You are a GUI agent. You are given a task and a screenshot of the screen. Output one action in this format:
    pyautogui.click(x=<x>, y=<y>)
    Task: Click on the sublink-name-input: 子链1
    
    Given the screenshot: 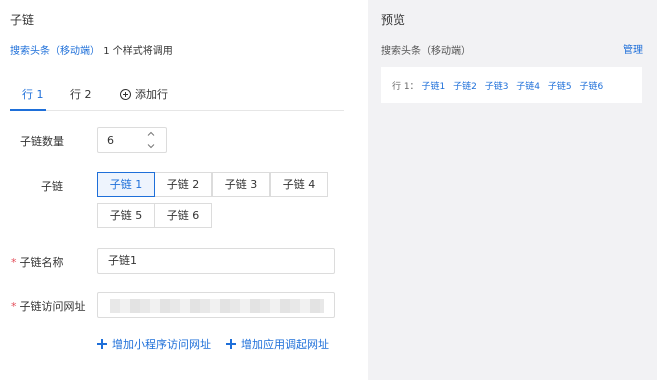 What is the action you would take?
    pyautogui.click(x=216, y=261)
    